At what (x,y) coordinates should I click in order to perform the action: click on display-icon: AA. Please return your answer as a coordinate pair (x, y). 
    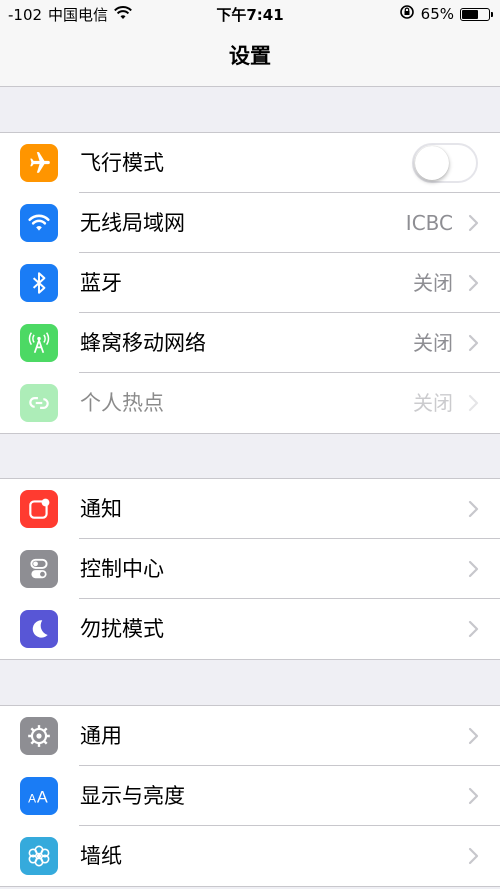
    Looking at the image, I should click on (39, 796).